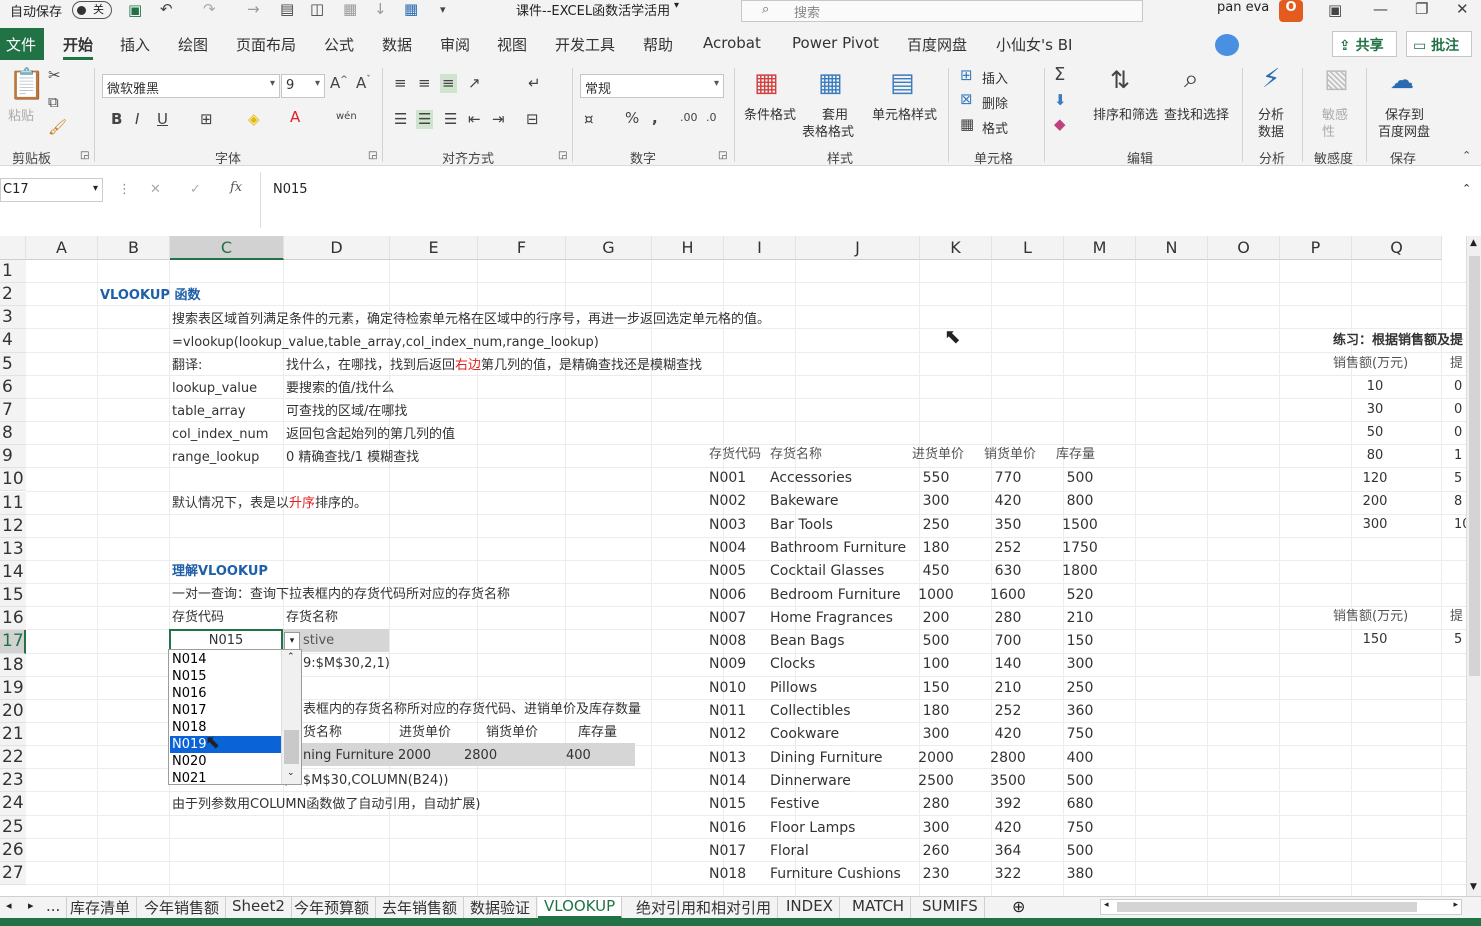 The image size is (1481, 926). What do you see at coordinates (1397, 248) in the screenshot?
I see `column-header-q: Q` at bounding box center [1397, 248].